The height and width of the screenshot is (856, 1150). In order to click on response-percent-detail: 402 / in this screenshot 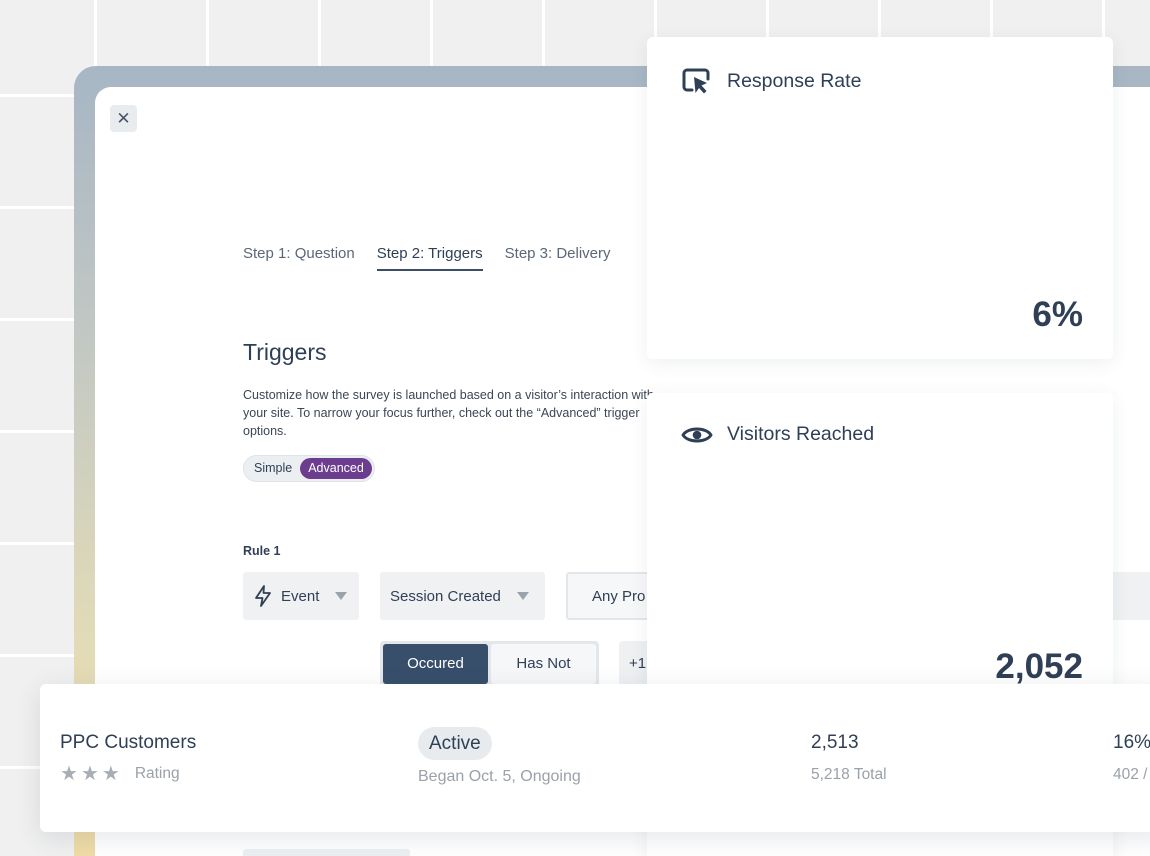, I will do `click(1130, 774)`.